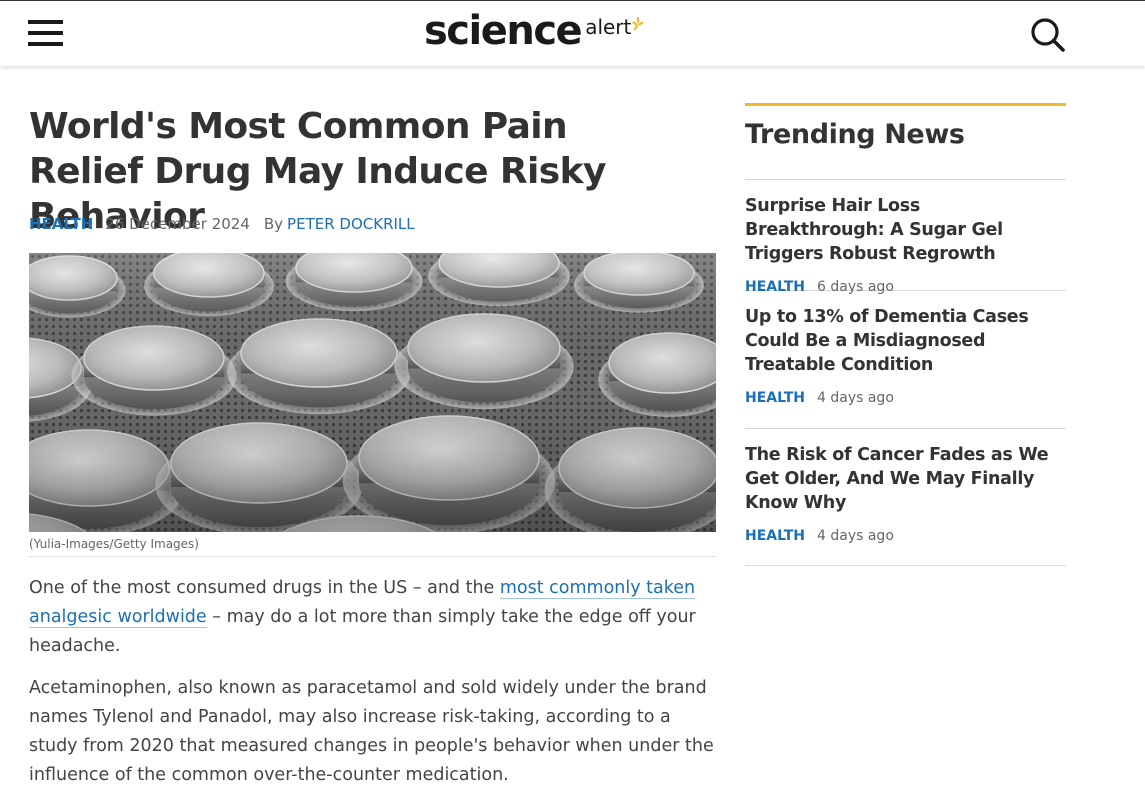 This screenshot has height=799, width=1145. I want to click on site-logo: science alert, so click(534, 31).